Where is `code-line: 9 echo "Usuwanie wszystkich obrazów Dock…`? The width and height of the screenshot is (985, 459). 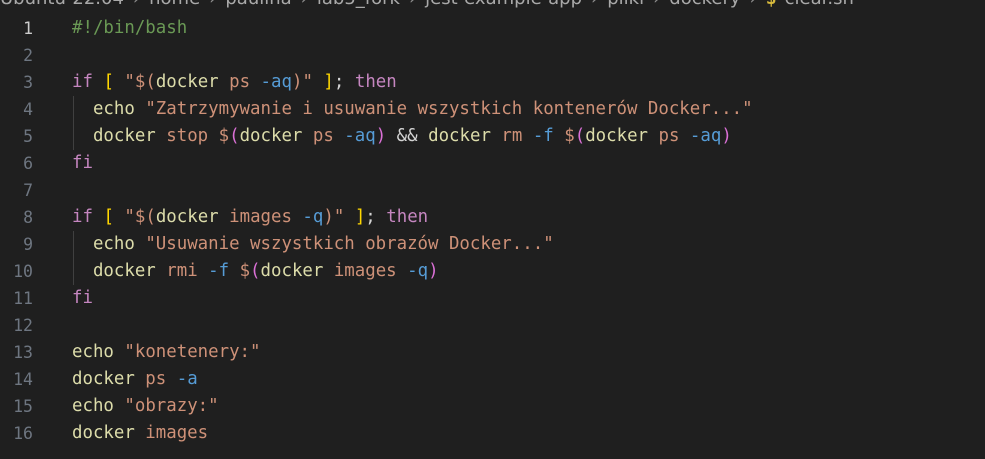 code-line: 9 echo "Usuwanie wszystkich obrazów Dock… is located at coordinates (492, 244).